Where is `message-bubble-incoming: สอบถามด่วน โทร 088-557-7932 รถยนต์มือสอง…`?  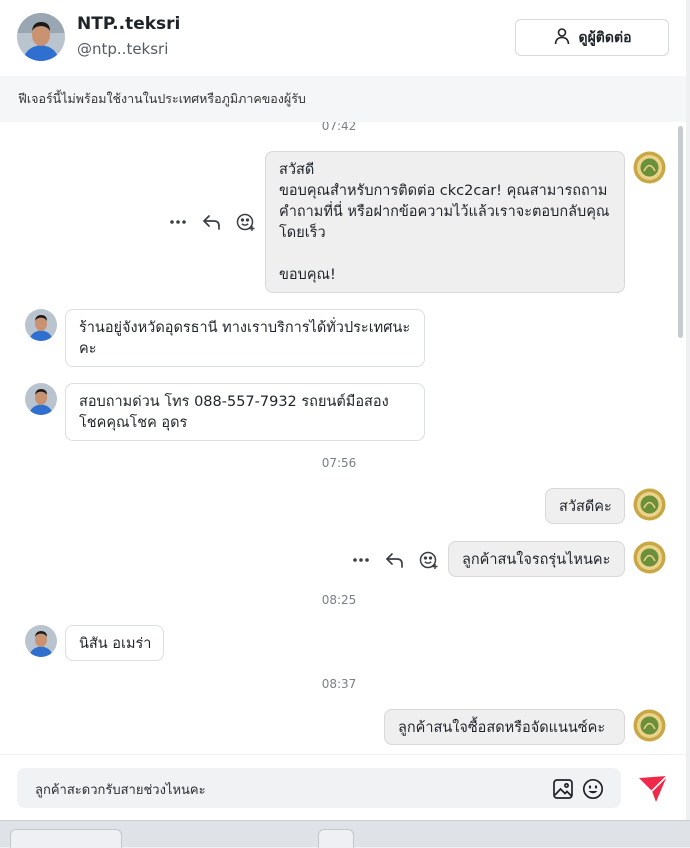 message-bubble-incoming: สอบถามด่วน โทร 088-557-7932 รถยนต์มือสอง… is located at coordinates (245, 412).